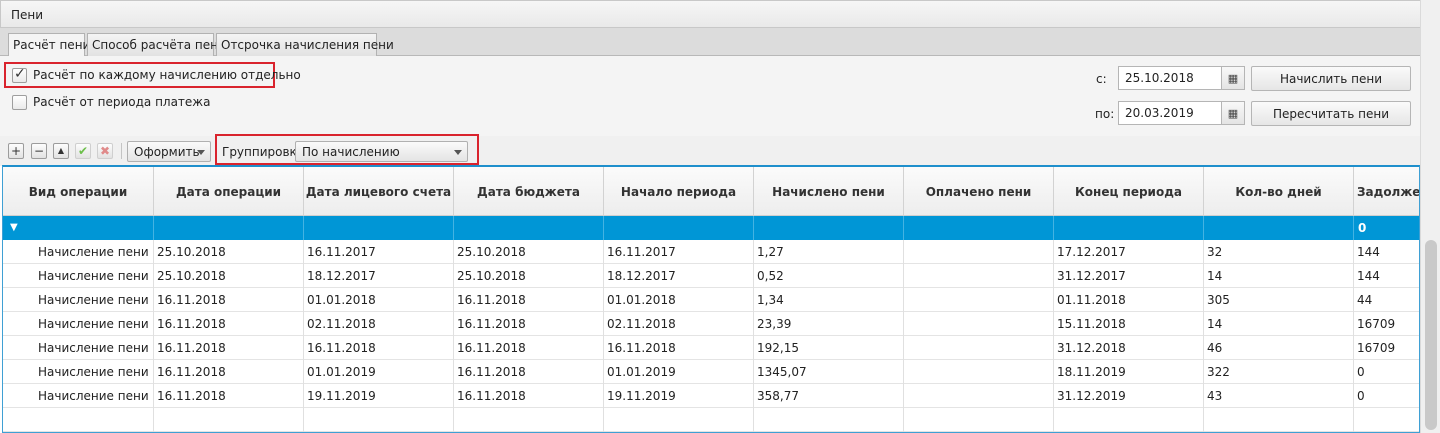 This screenshot has height=433, width=1440. I want to click on column-header: Кол-во дней, so click(1279, 191).